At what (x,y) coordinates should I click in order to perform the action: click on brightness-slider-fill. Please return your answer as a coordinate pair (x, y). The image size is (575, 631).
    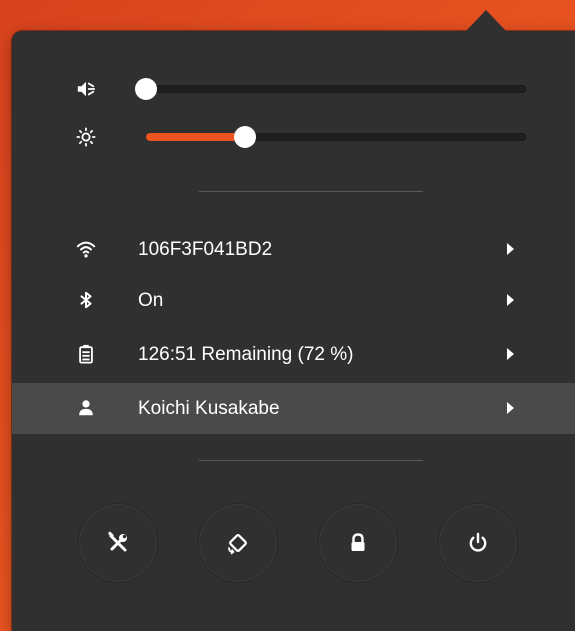
    Looking at the image, I should click on (195, 137).